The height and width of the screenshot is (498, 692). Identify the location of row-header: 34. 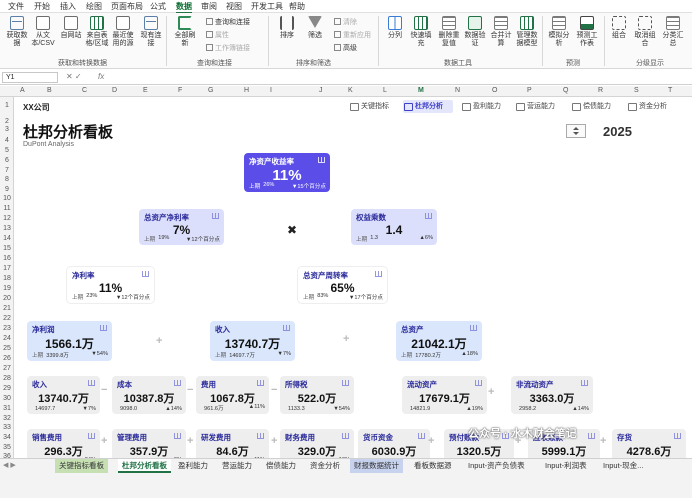
(7, 437).